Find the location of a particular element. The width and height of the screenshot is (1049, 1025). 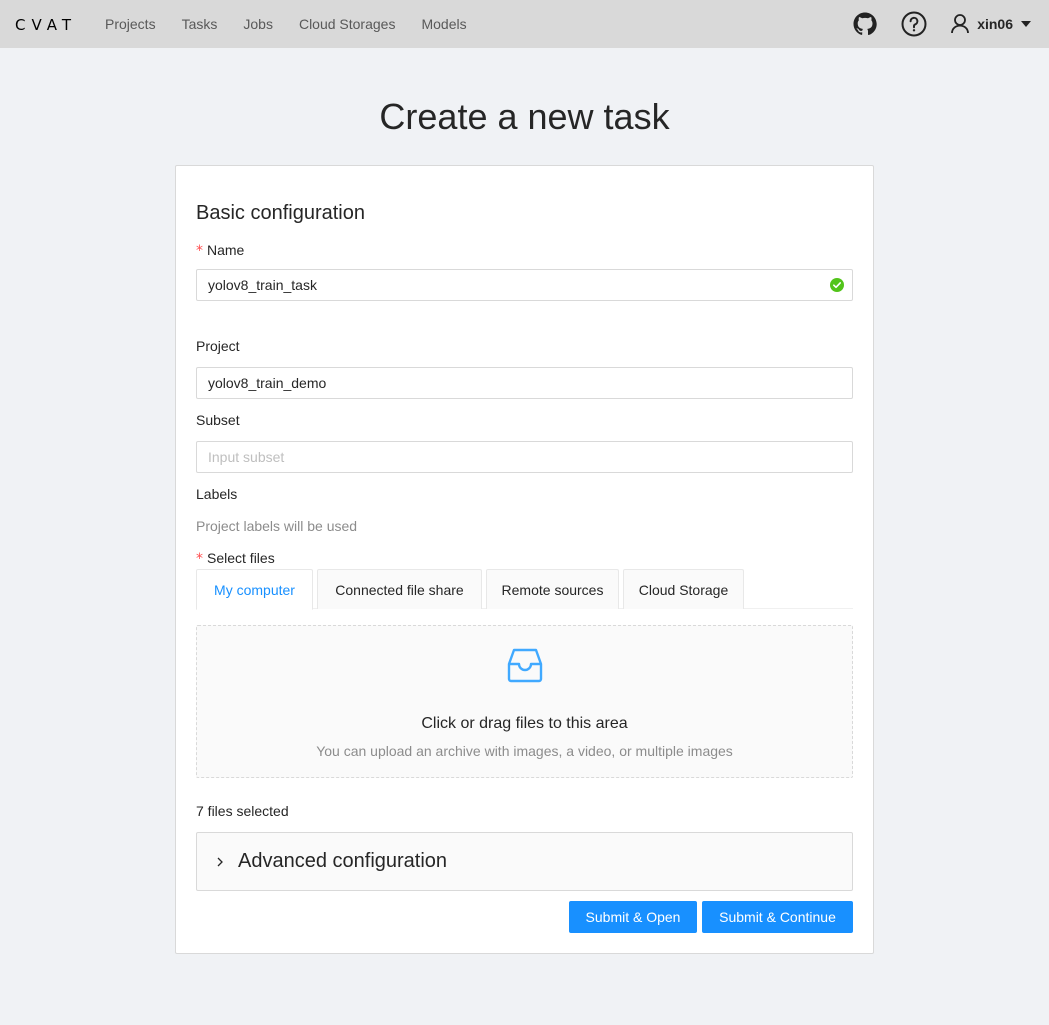

cvat-logo: CVAT is located at coordinates (48, 24).